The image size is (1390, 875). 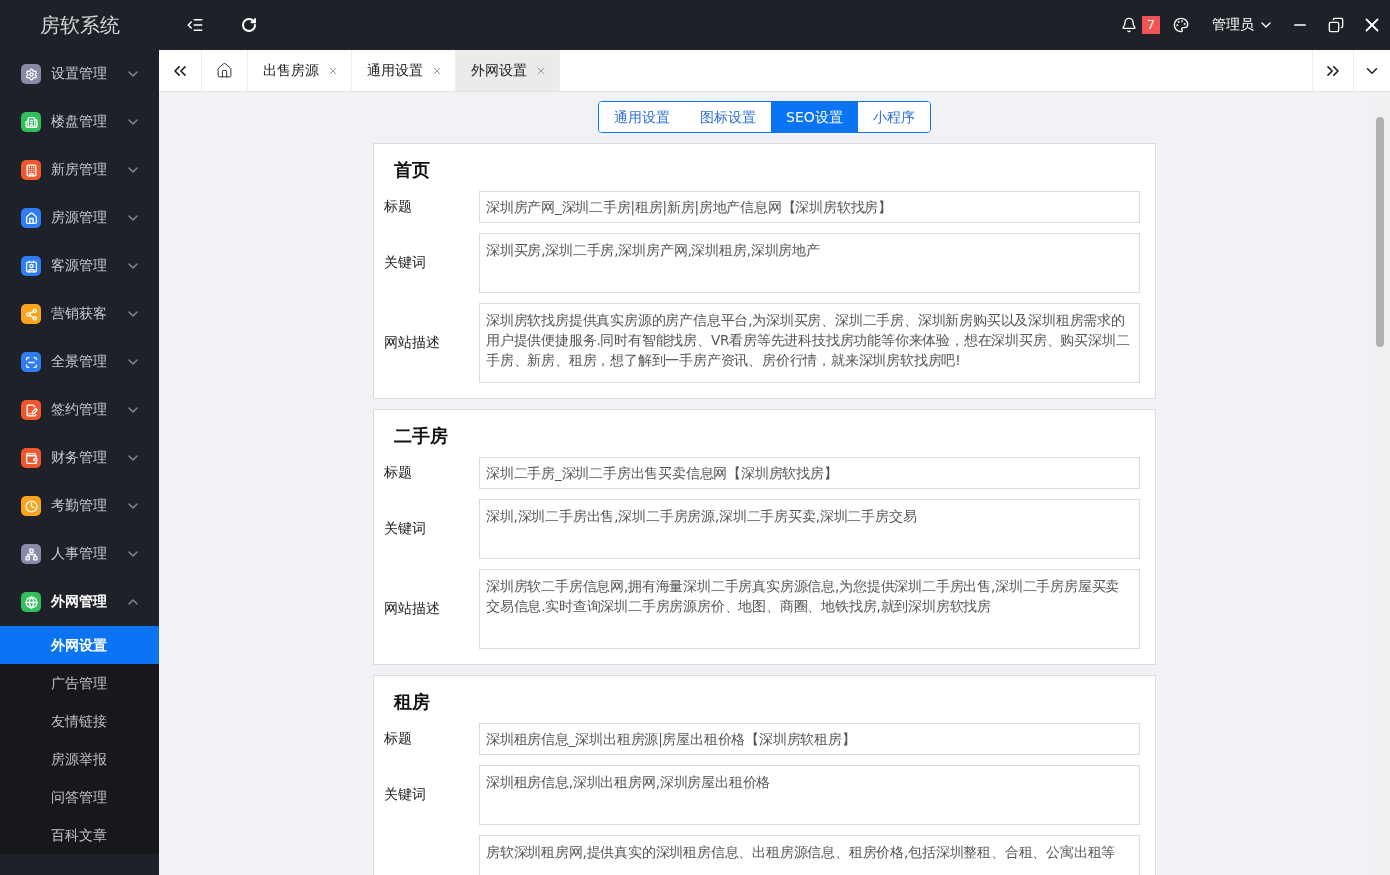 What do you see at coordinates (809, 609) in the screenshot?
I see `description-field: 深圳房软二手房信息网,拥有海量深圳二手房真实房源信息,为您提供深圳二手房出售,深圳二手房房屋买卖交易信息.实时查询深圳二手房房源房价、地图、商圈、地铁找房,就到深圳房软找房` at bounding box center [809, 609].